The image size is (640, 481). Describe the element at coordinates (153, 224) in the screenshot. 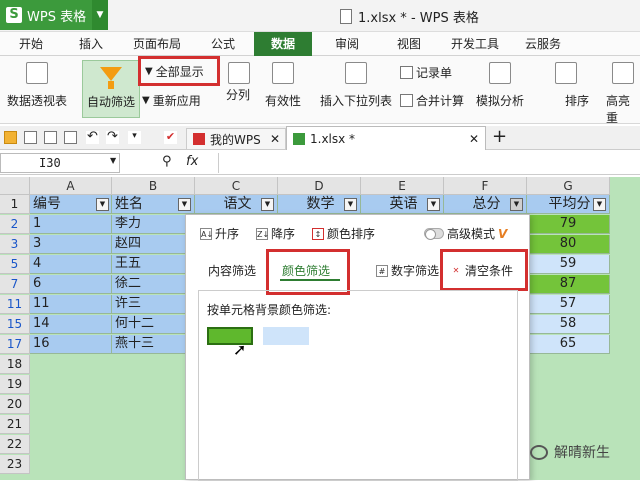

I see `cell-name: 李力` at that location.